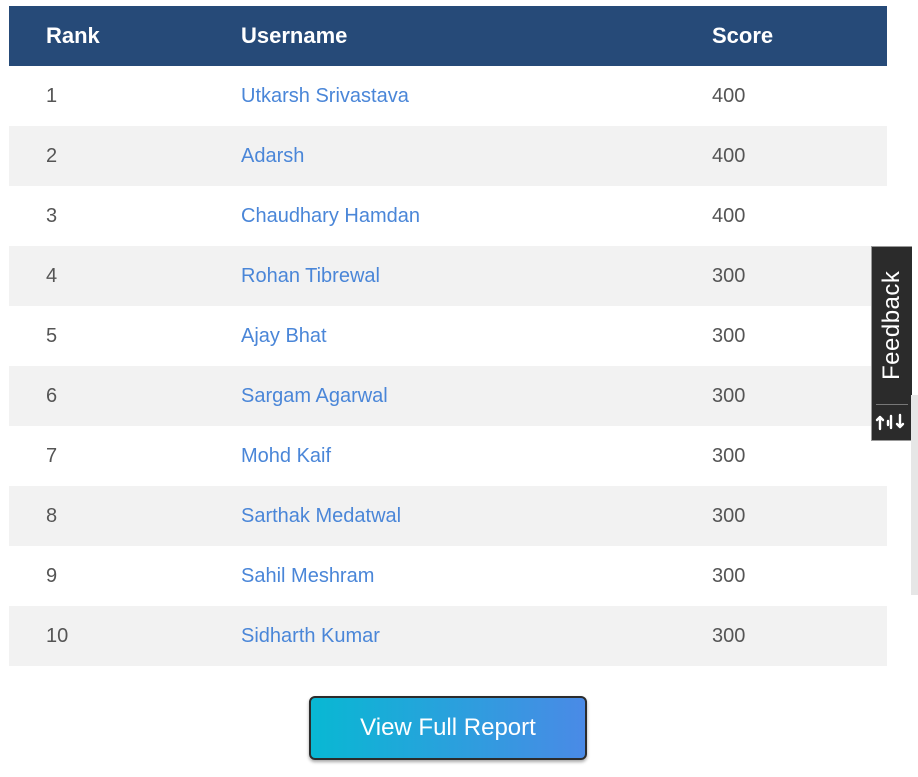  What do you see at coordinates (52, 215) in the screenshot?
I see `rank-cell: 3` at bounding box center [52, 215].